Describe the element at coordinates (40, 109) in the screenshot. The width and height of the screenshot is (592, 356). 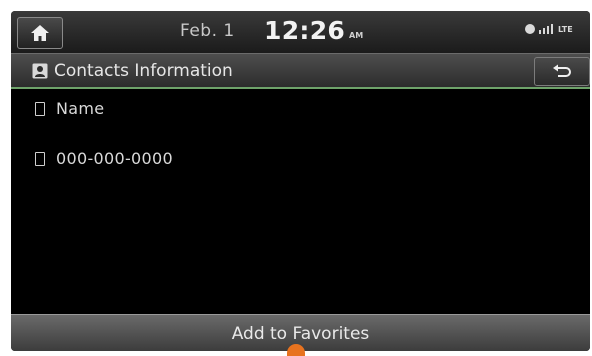
I see `phone-icon` at that location.